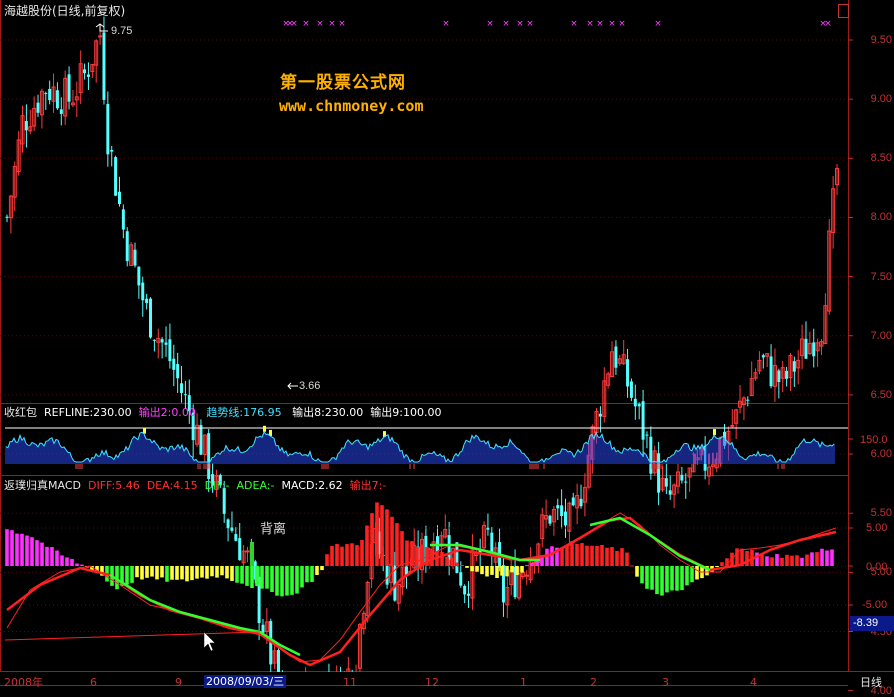 The width and height of the screenshot is (894, 697). I want to click on price-tick: 8.50, so click(881, 158).